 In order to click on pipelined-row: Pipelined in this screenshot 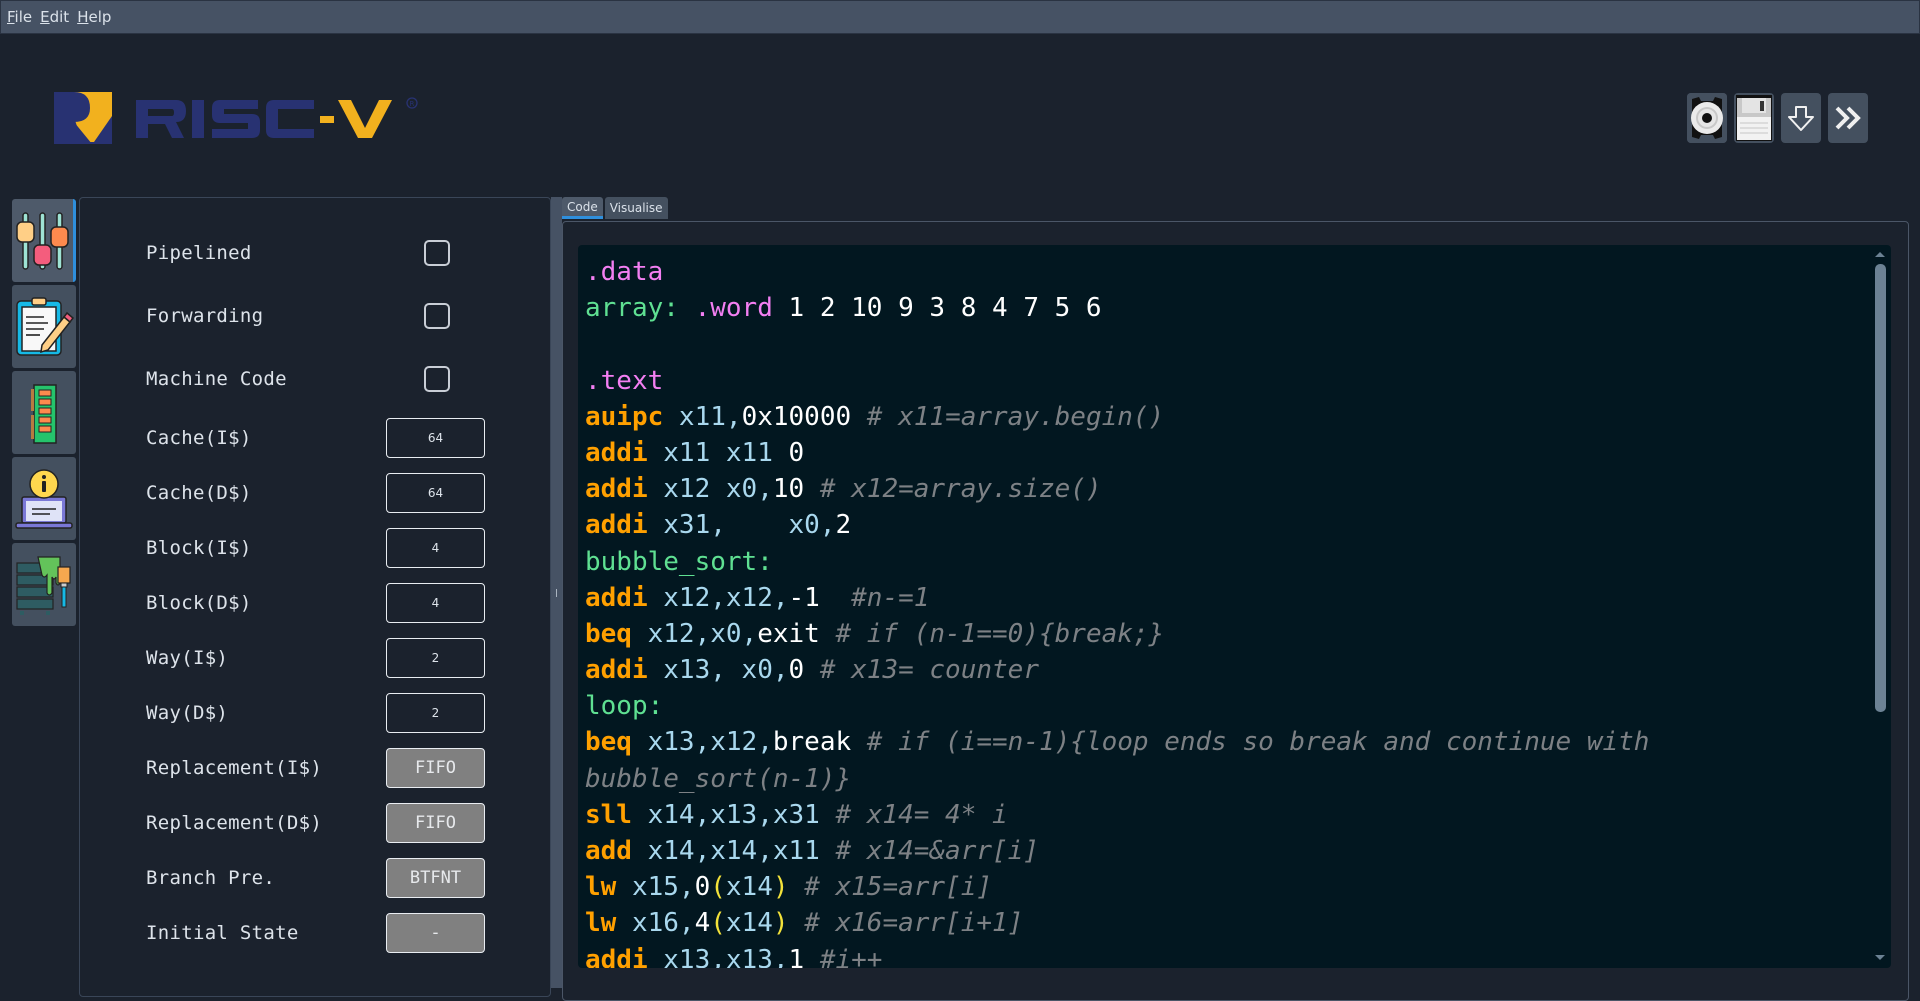, I will do `click(336, 253)`.